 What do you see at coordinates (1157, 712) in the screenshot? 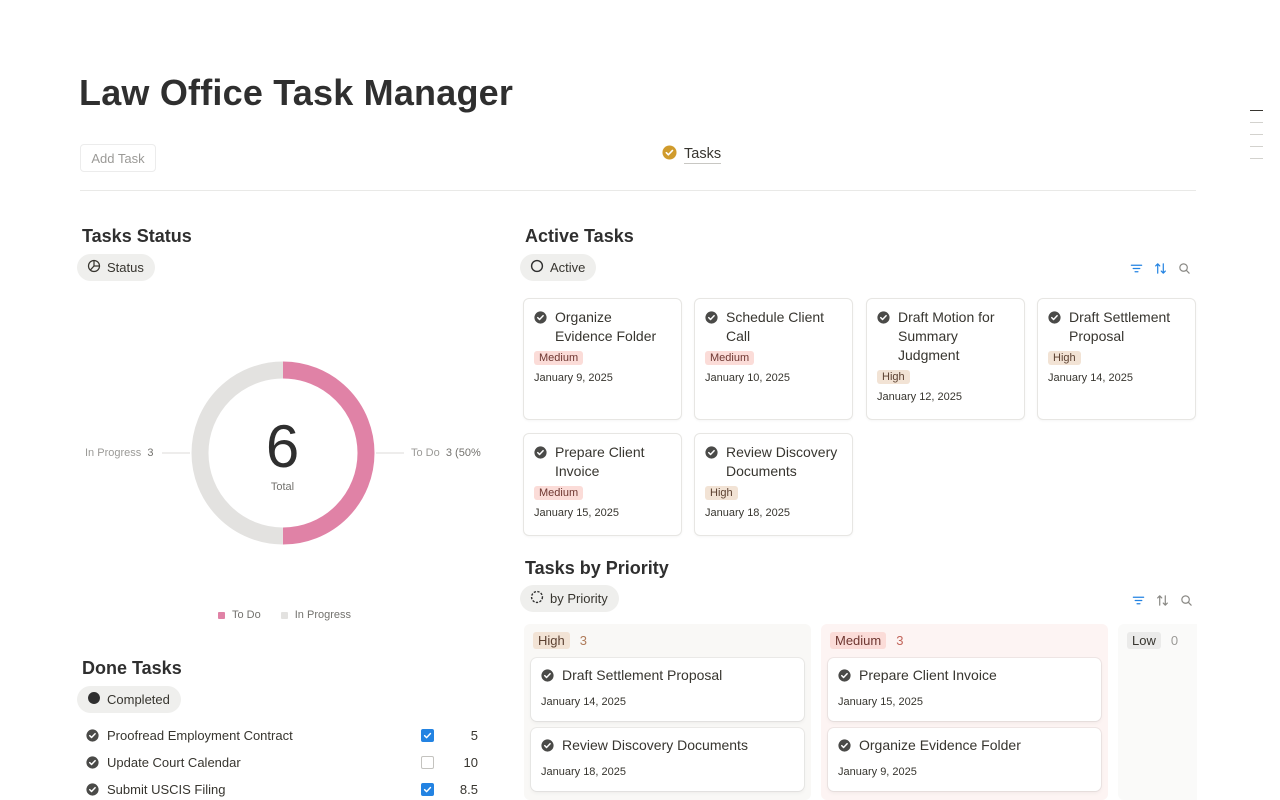
I see `board-column-low: Low 0` at bounding box center [1157, 712].